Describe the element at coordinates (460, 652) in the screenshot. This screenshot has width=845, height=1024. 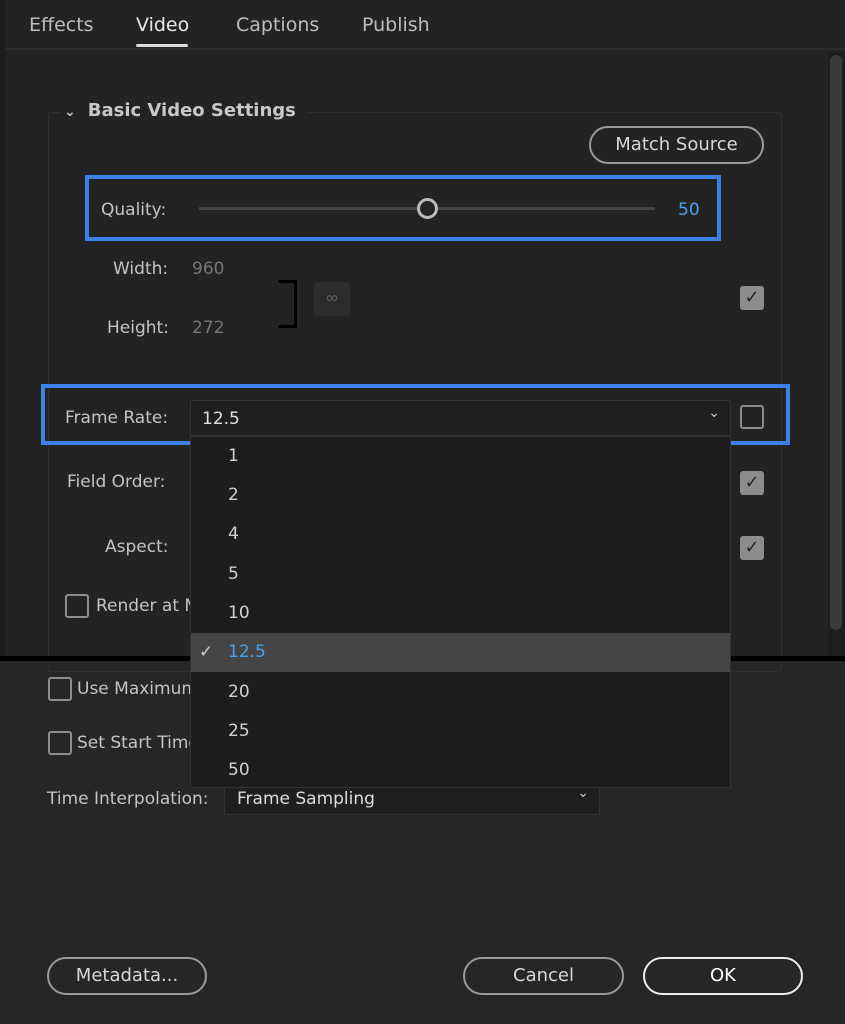
I see `option-12-5: ✓ 12.5` at that location.